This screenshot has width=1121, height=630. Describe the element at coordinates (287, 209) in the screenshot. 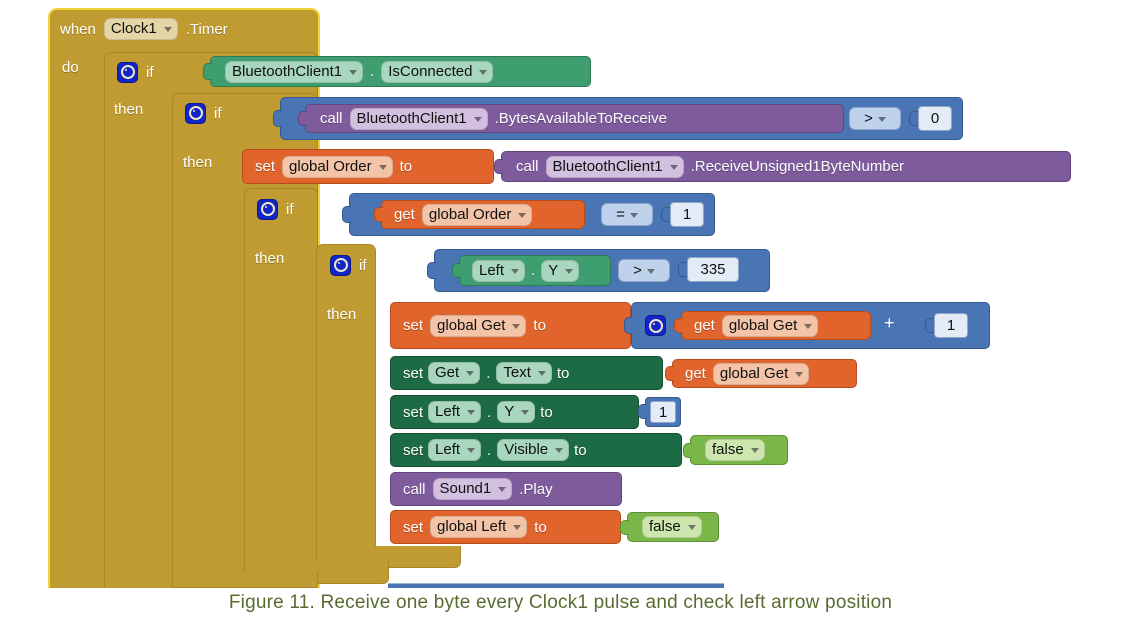

I see `if-block-3-header: if` at that location.